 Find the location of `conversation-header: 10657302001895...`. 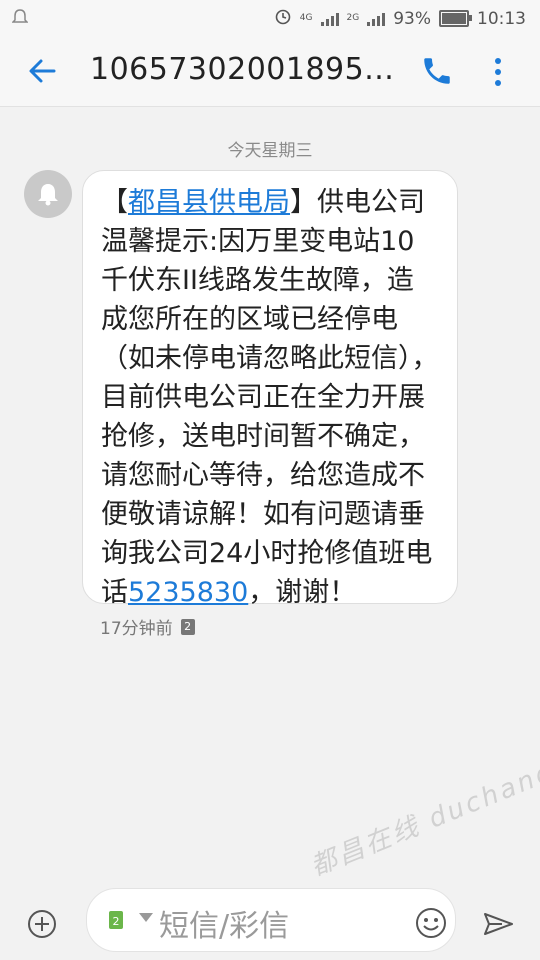

conversation-header: 10657302001895... is located at coordinates (270, 71).